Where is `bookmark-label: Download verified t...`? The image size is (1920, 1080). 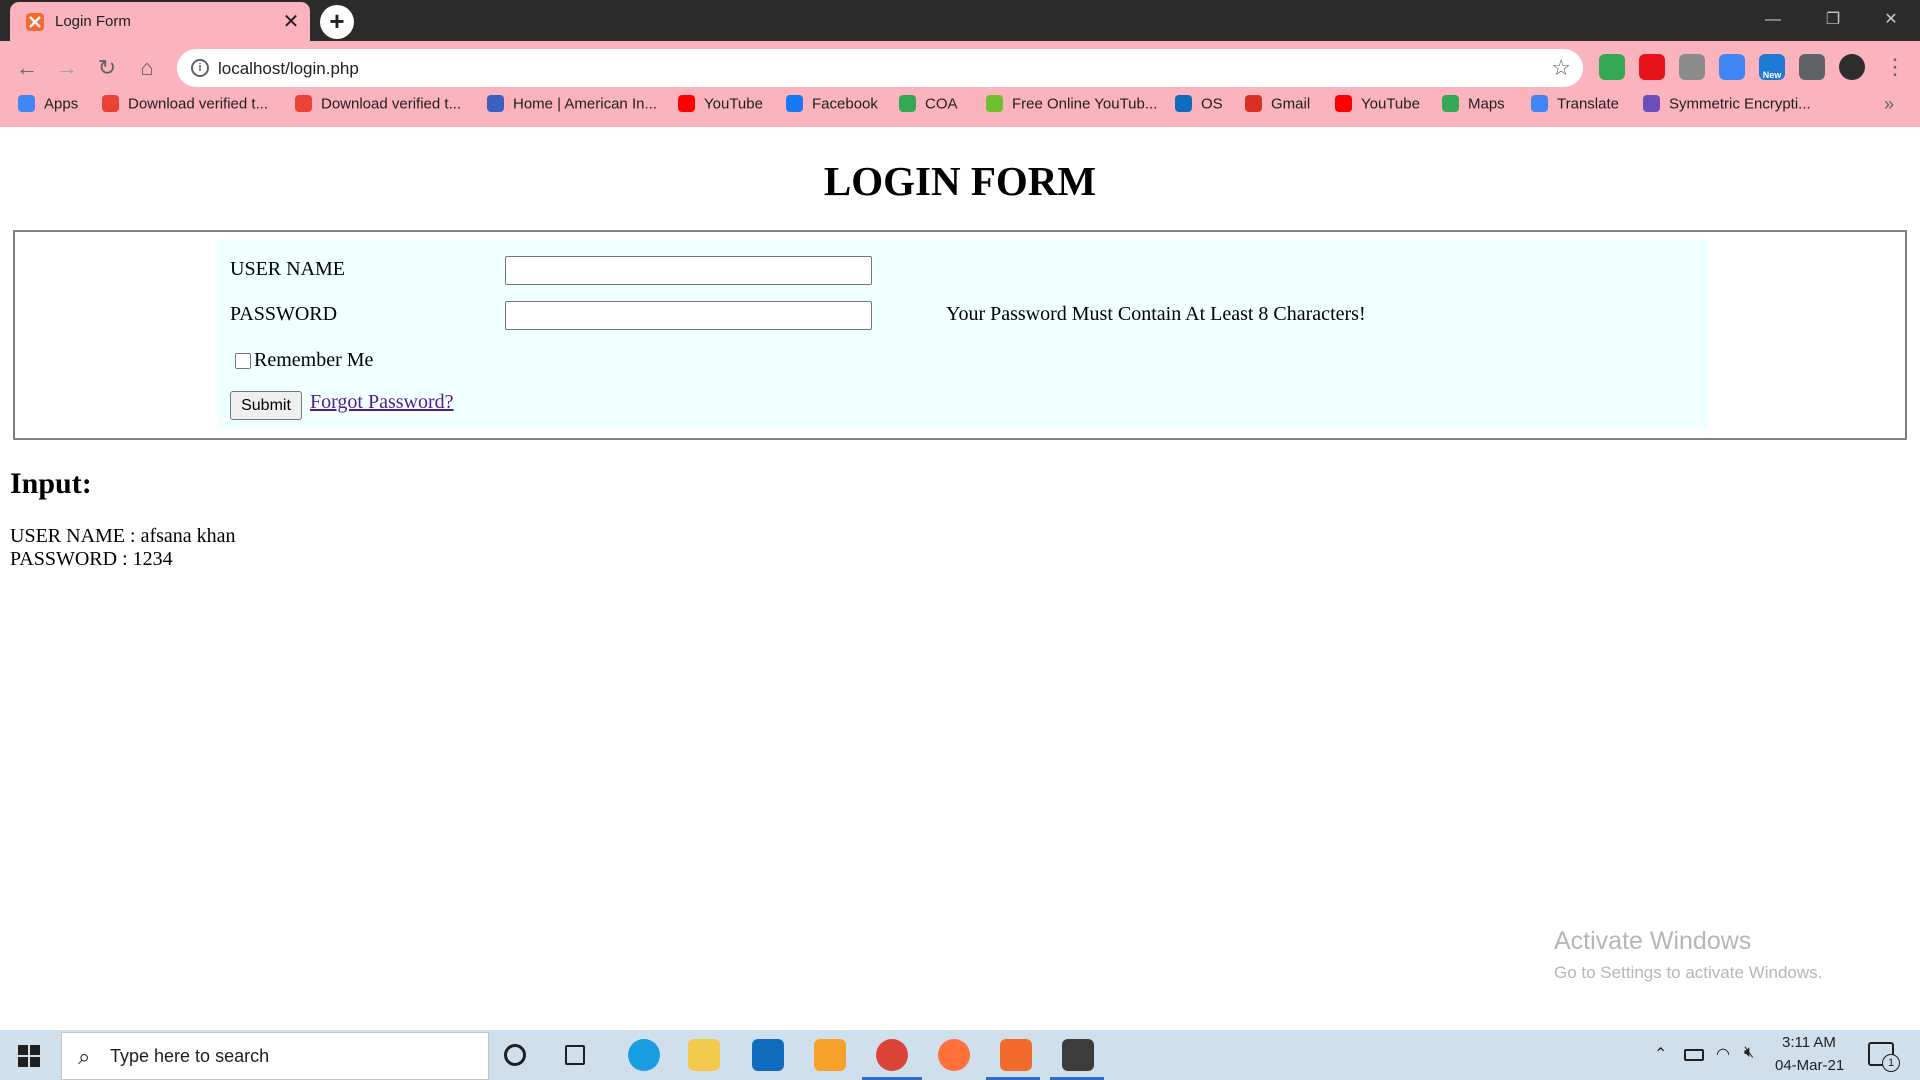 bookmark-label: Download verified t... is located at coordinates (198, 104).